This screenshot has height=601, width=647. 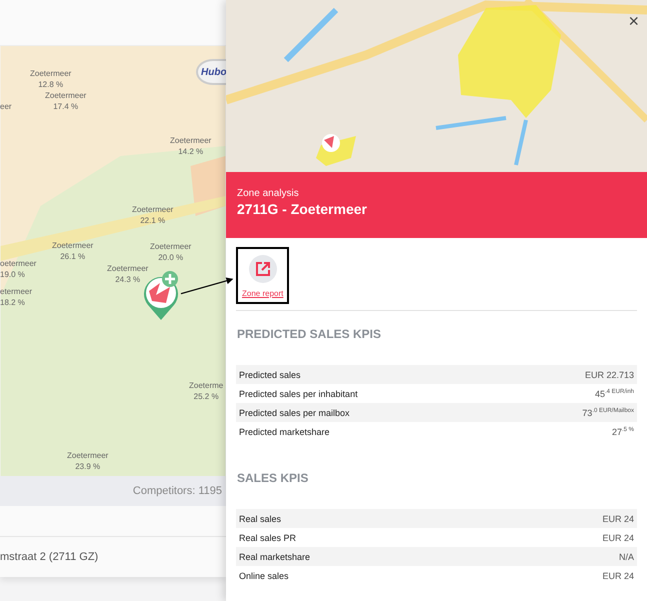 What do you see at coordinates (309, 334) in the screenshot?
I see `section-heading: PREDICTED SALES KPIS` at bounding box center [309, 334].